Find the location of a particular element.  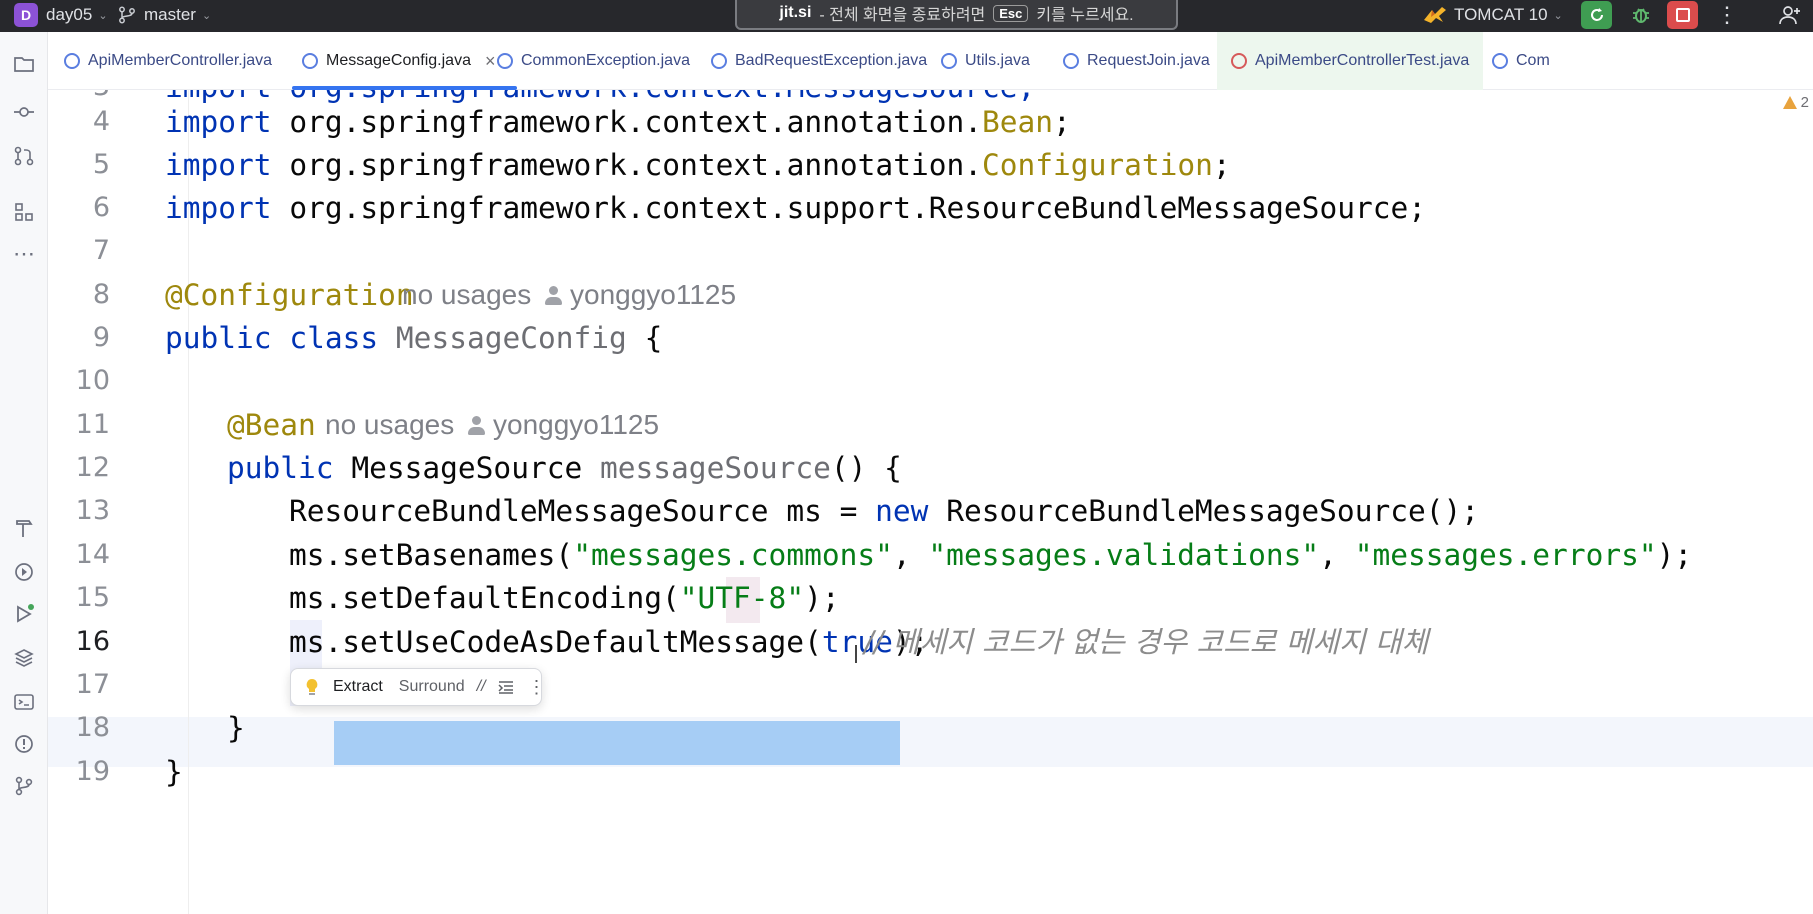

line-number: 10 is located at coordinates (92, 380).